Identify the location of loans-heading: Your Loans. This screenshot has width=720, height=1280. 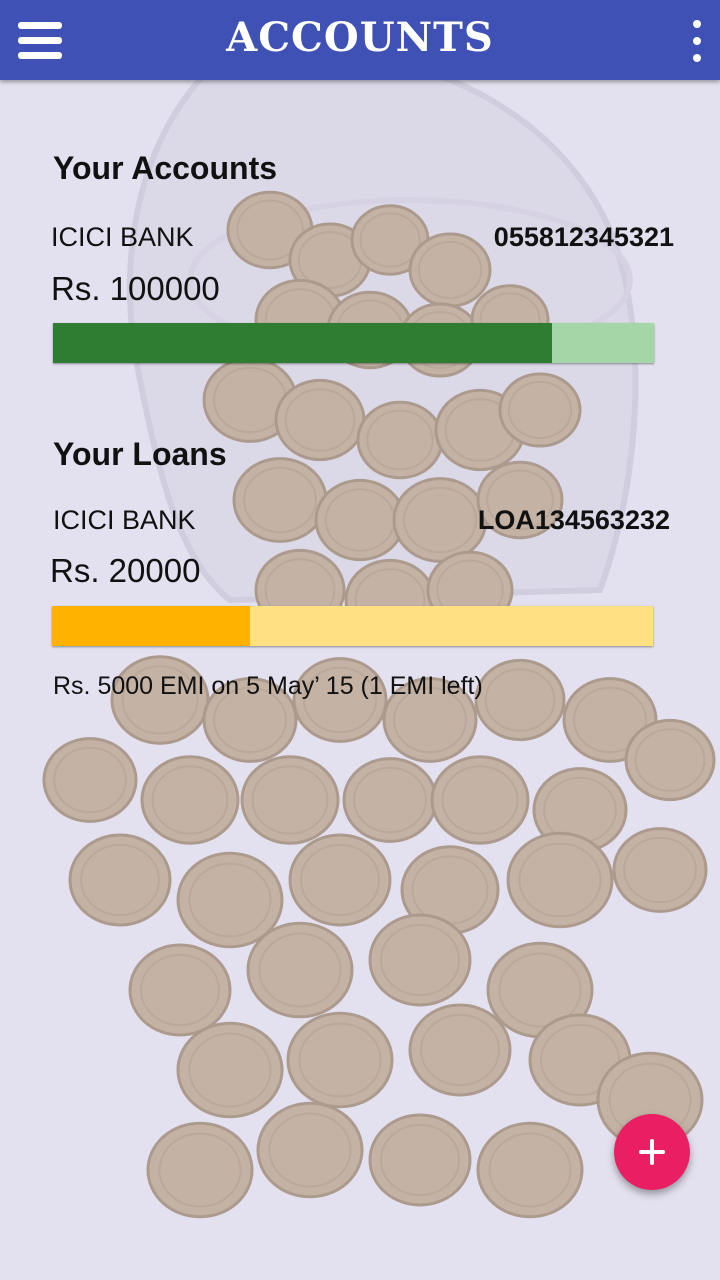
(140, 454).